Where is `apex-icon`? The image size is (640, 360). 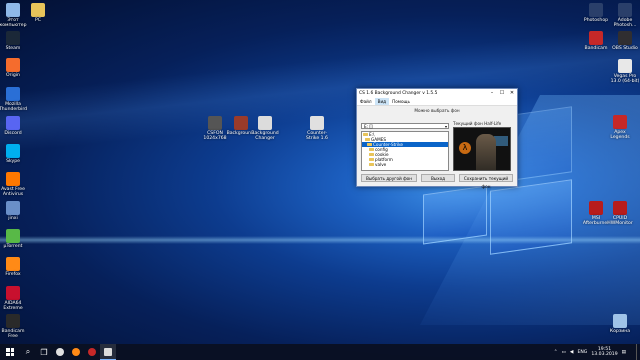
apex-icon is located at coordinates (620, 122).